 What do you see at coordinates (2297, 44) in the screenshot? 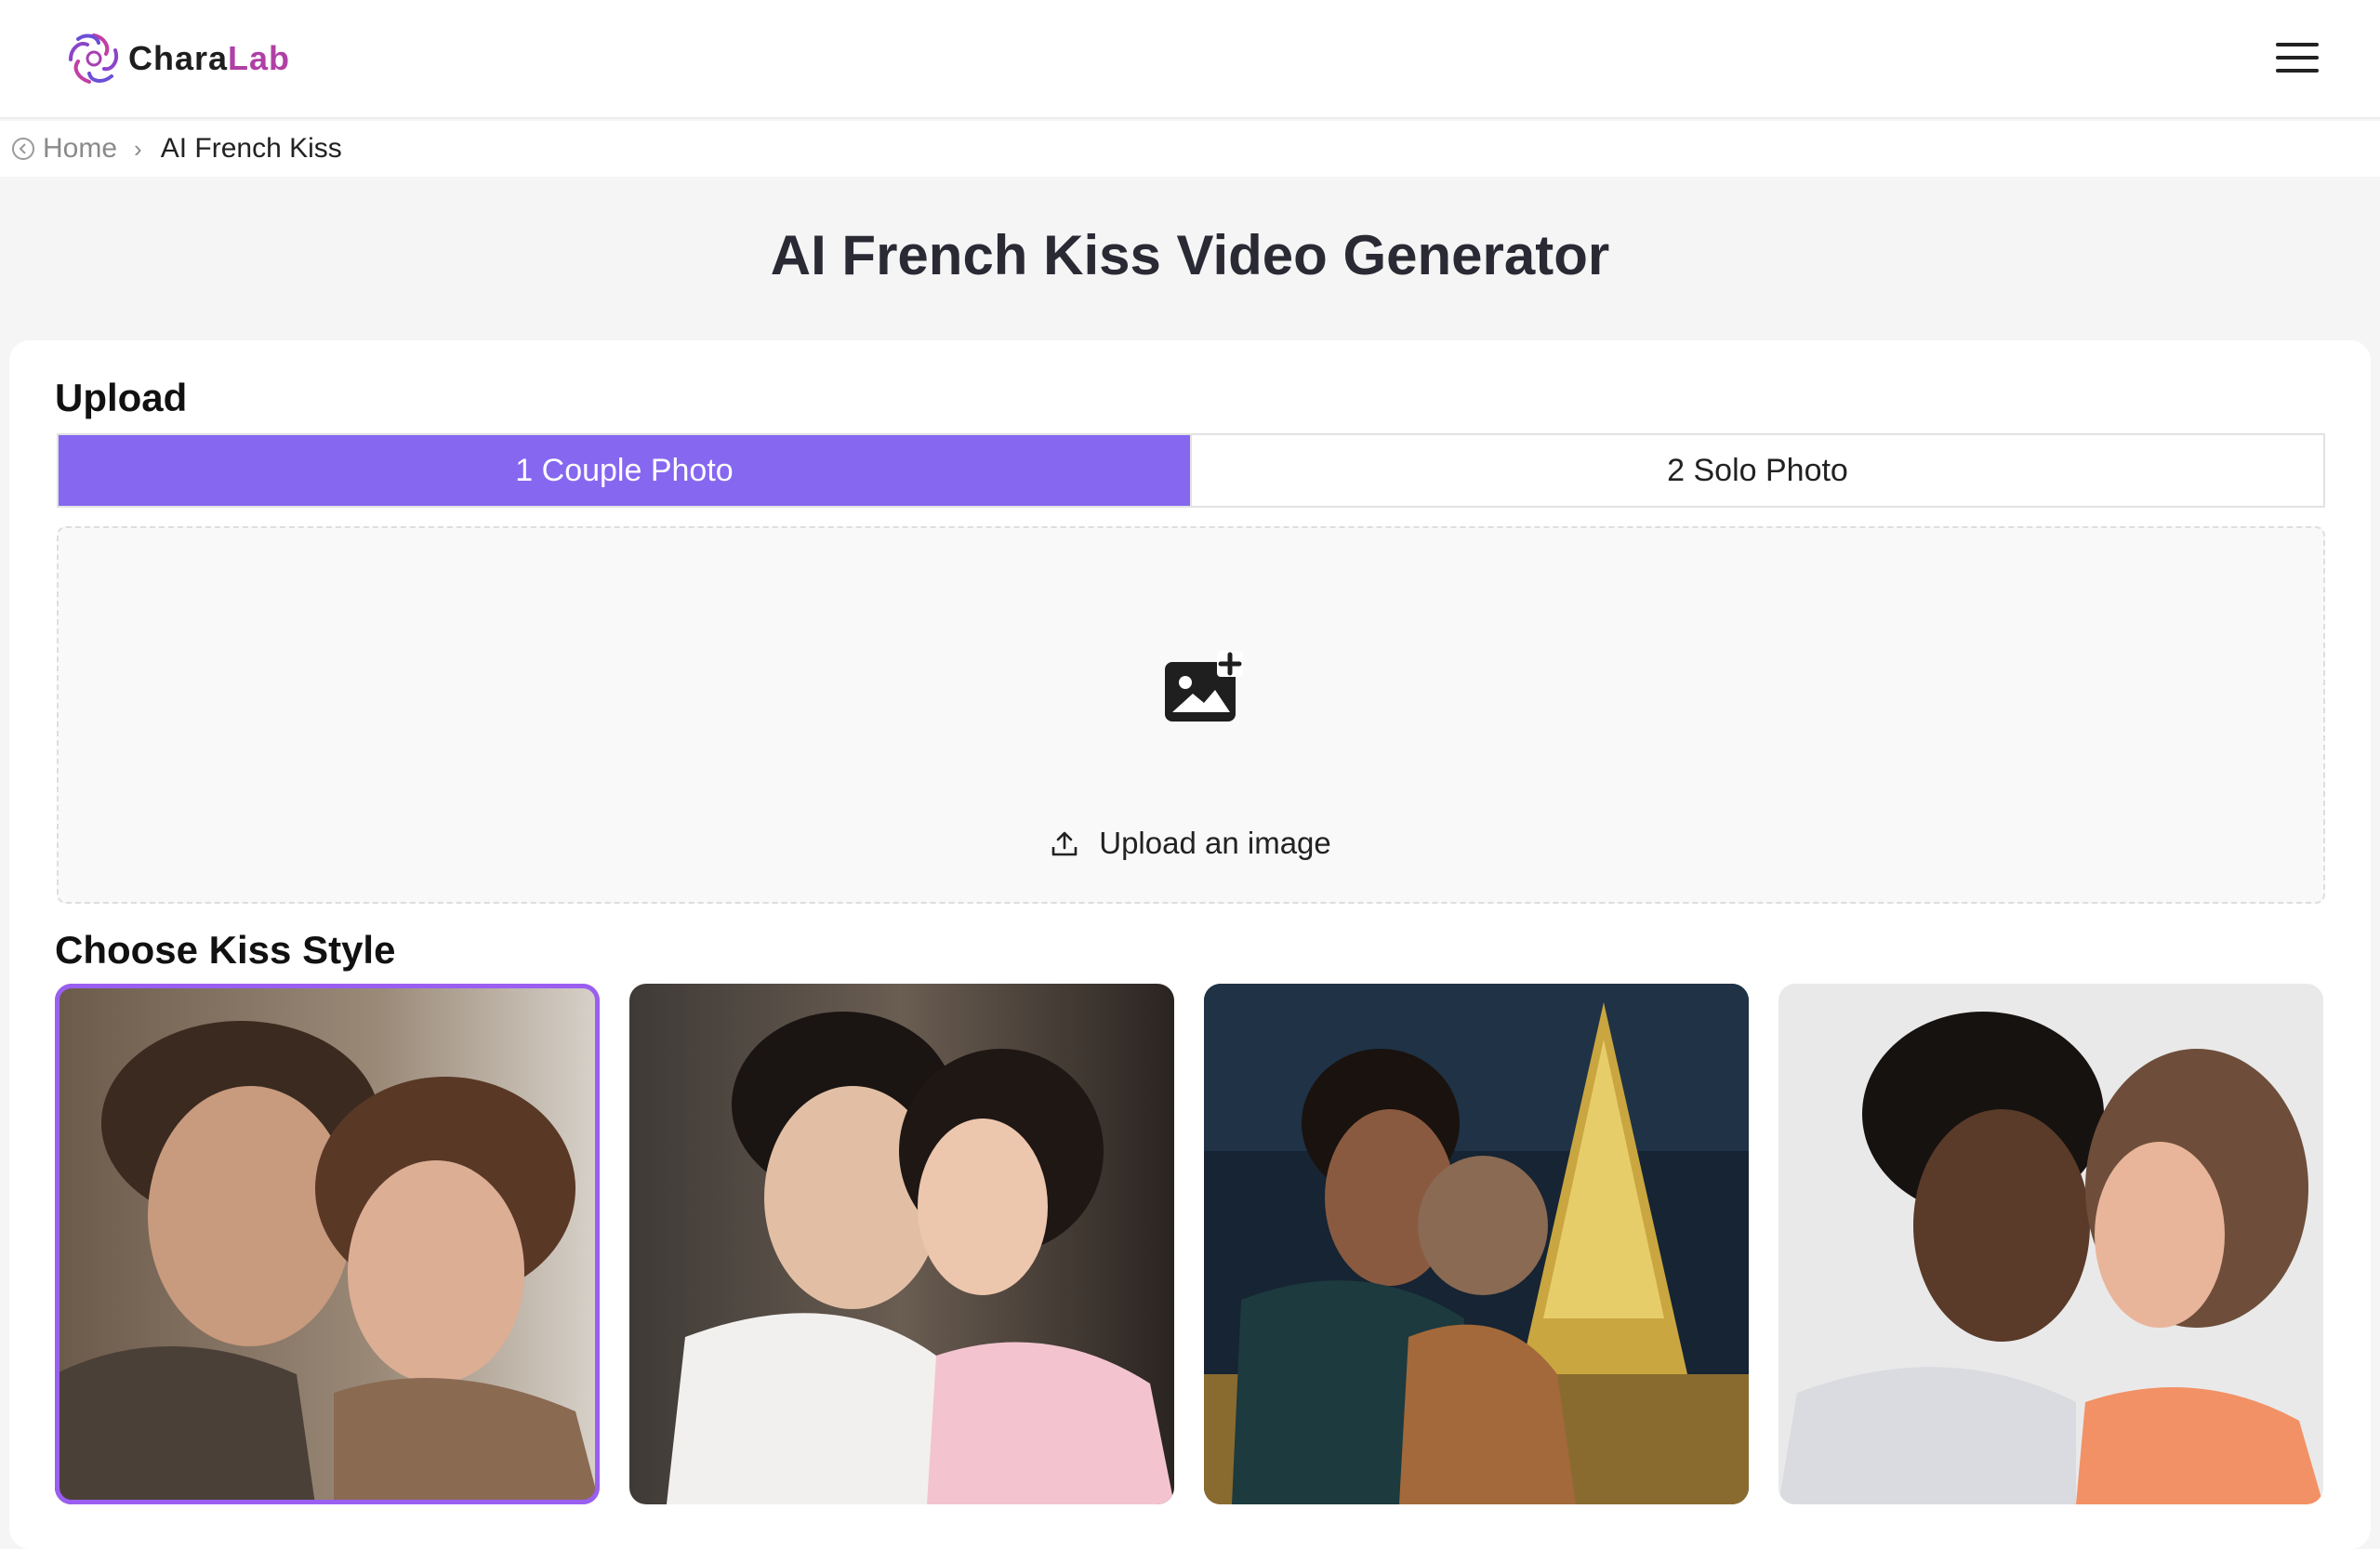
I see `hamburger-icon` at bounding box center [2297, 44].